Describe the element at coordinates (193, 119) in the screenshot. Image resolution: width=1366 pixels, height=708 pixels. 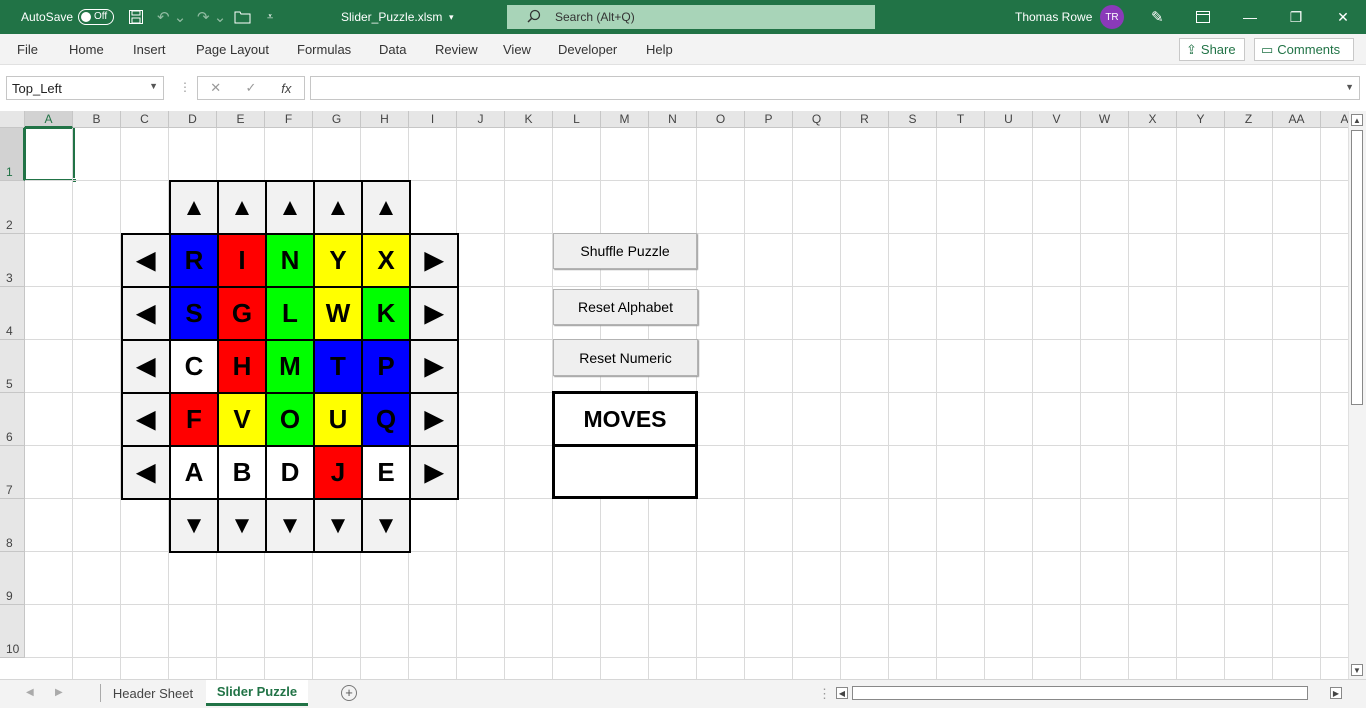
I see `column-header-d: D` at that location.